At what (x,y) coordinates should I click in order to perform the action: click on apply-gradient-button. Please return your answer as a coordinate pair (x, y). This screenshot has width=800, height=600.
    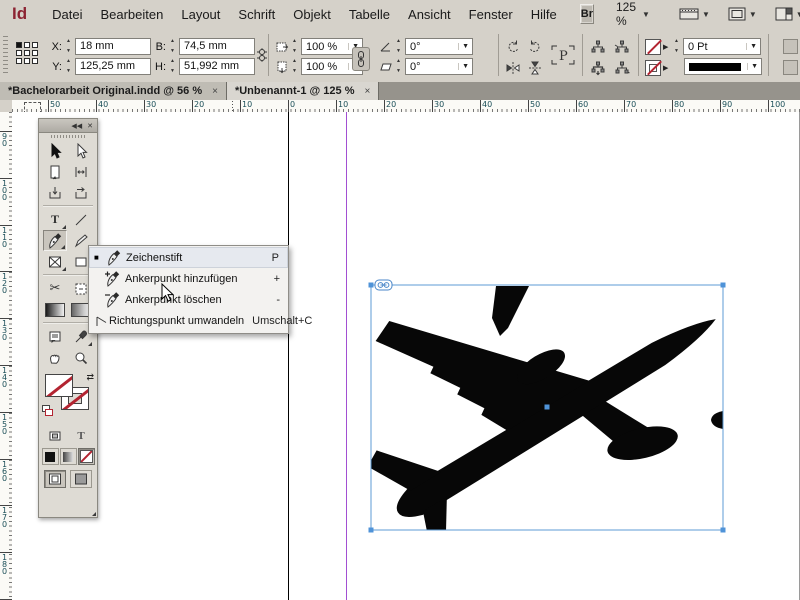
    Looking at the image, I should click on (68, 456).